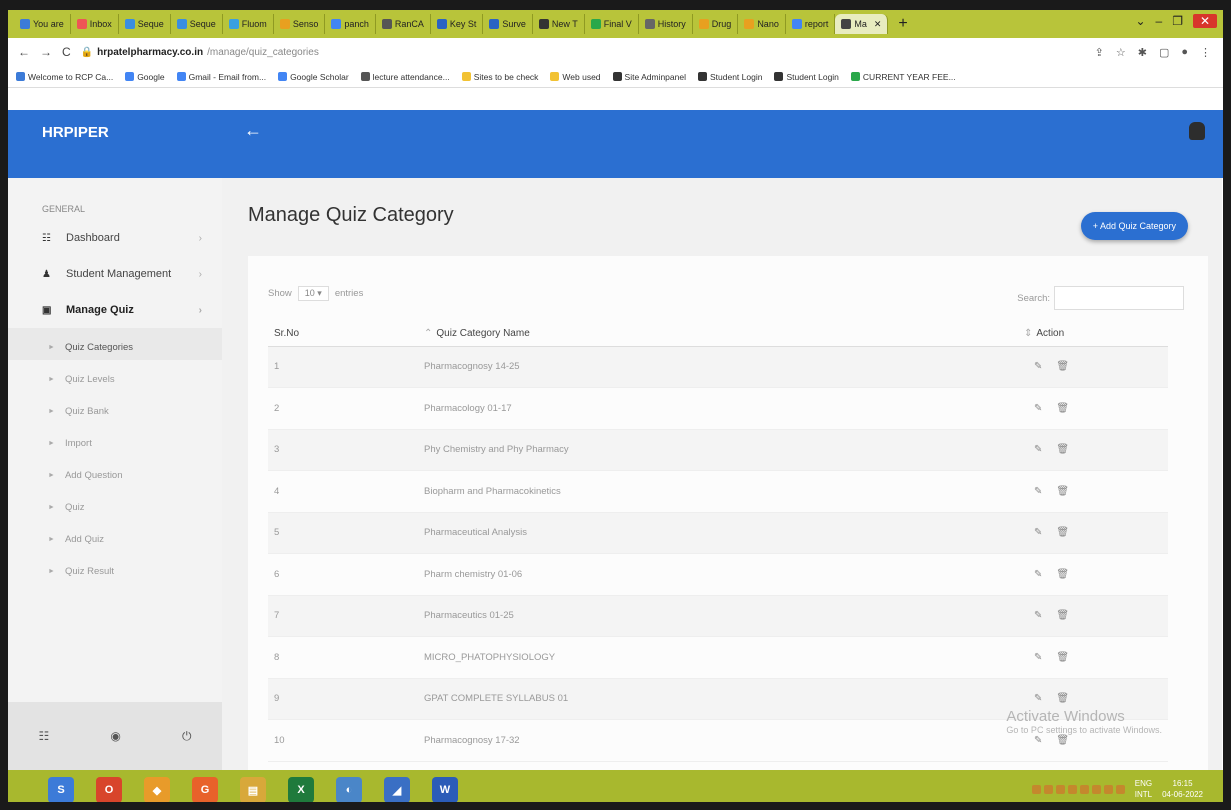 The image size is (1231, 810). Describe the element at coordinates (301, 789) in the screenshot. I see `taskbar-app-icon: X` at that location.